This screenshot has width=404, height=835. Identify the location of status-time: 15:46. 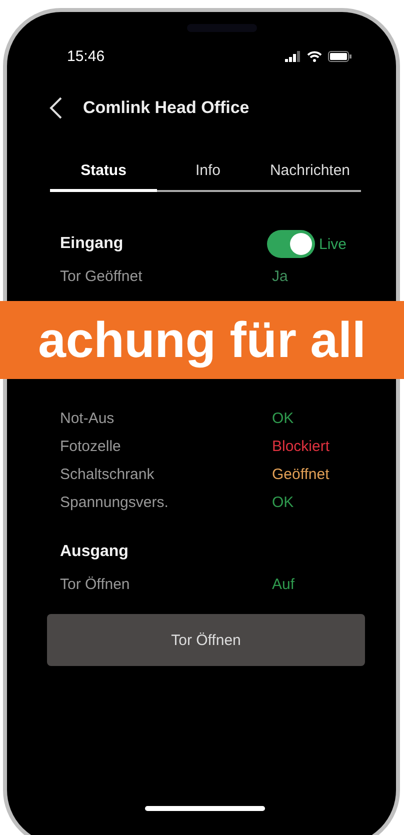
(86, 56).